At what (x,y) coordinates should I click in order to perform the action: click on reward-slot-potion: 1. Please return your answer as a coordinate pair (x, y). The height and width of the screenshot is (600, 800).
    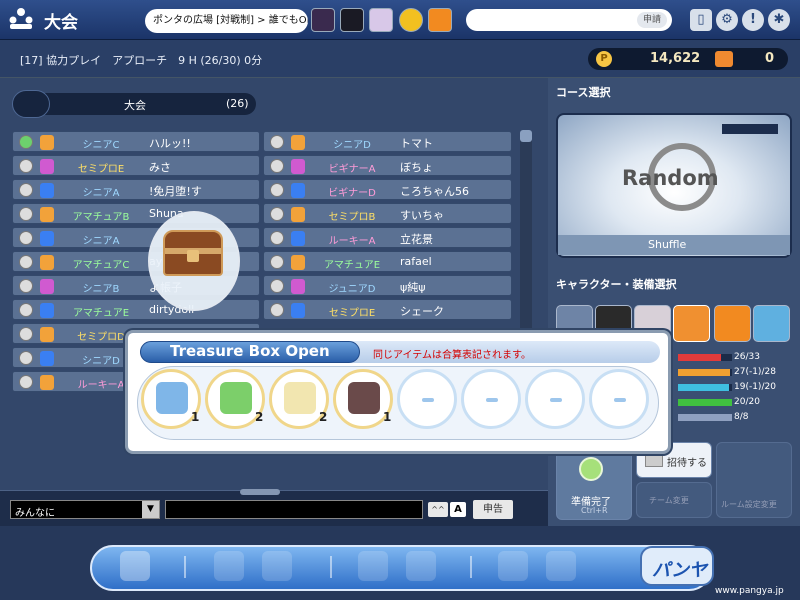
    Looking at the image, I should click on (171, 399).